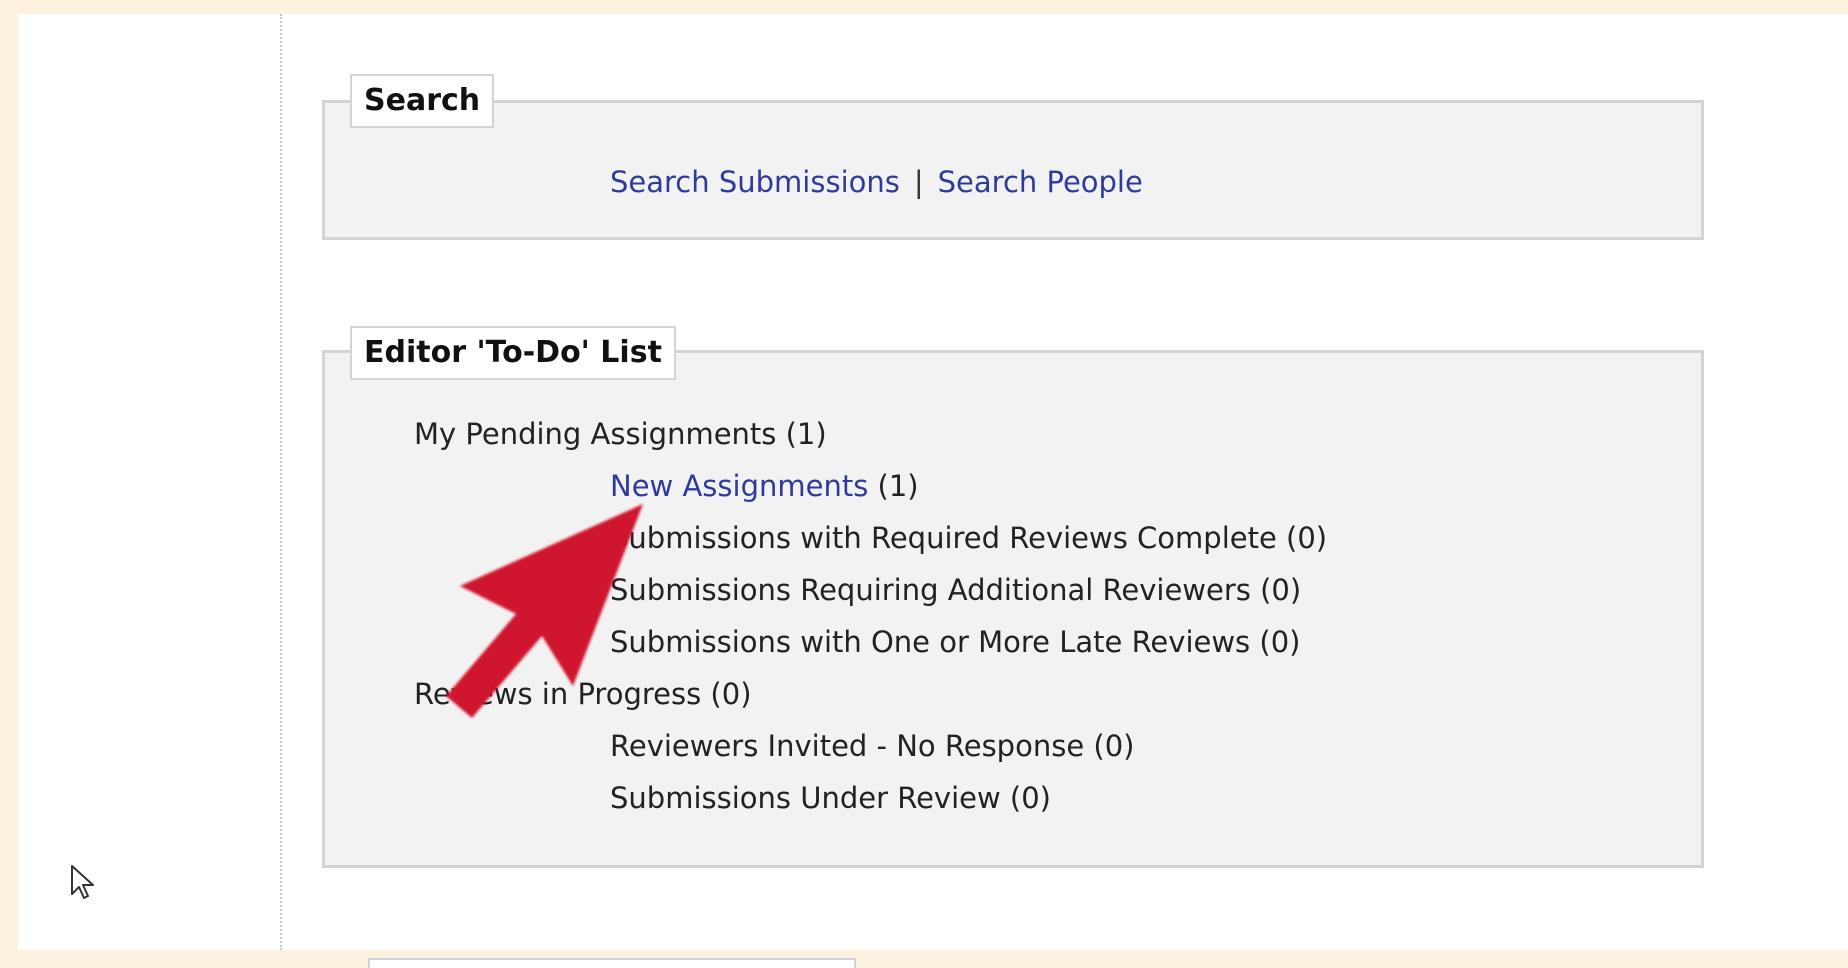  I want to click on next-panel-legend-edge, so click(612, 963).